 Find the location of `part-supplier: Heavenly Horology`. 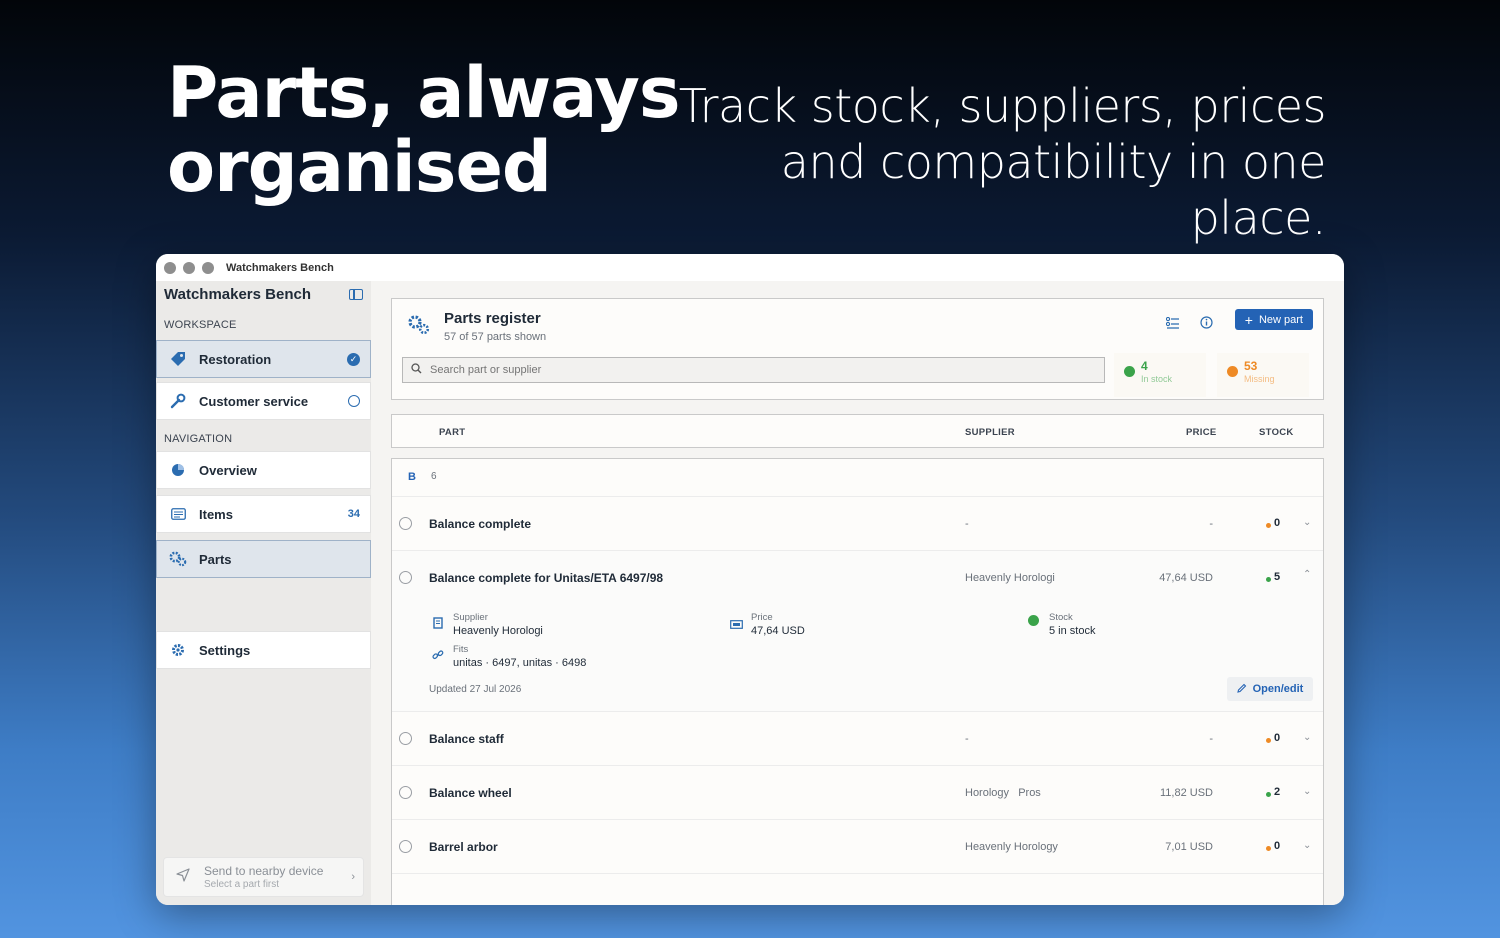

part-supplier: Heavenly Horology is located at coordinates (1011, 847).